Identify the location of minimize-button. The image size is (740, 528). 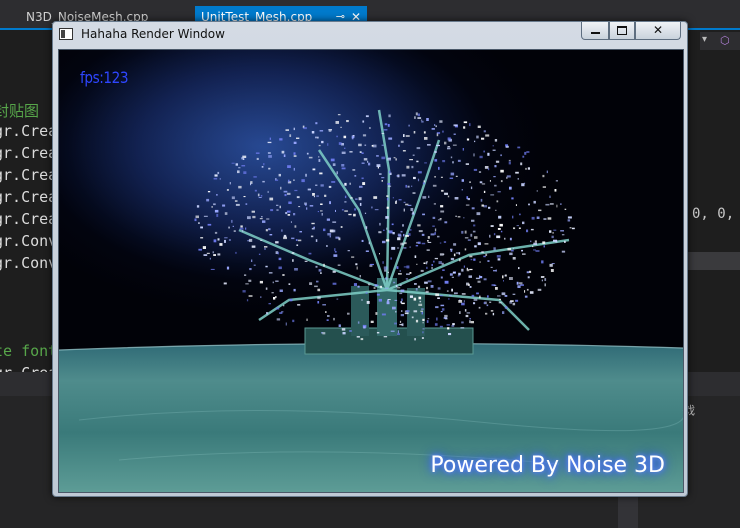
(595, 31).